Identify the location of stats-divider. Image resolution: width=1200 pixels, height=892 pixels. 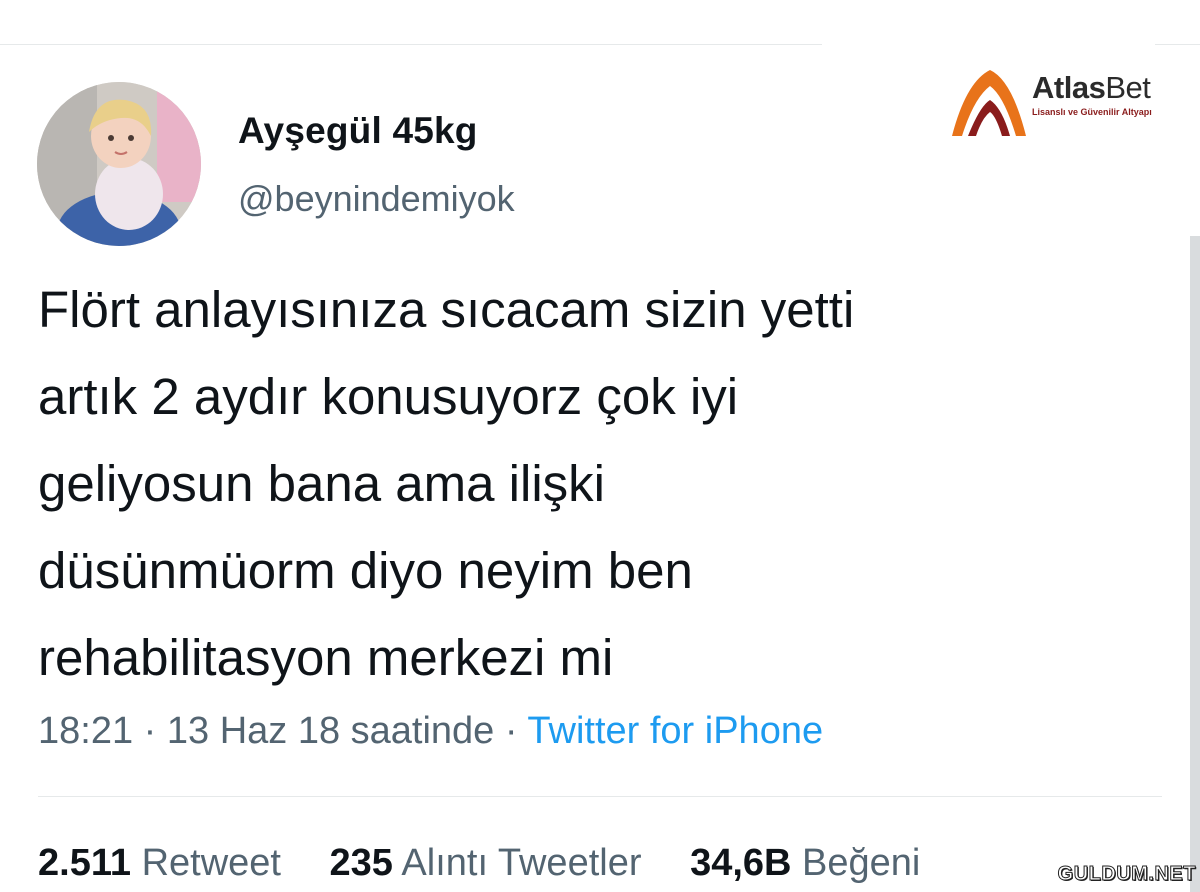
(600, 796).